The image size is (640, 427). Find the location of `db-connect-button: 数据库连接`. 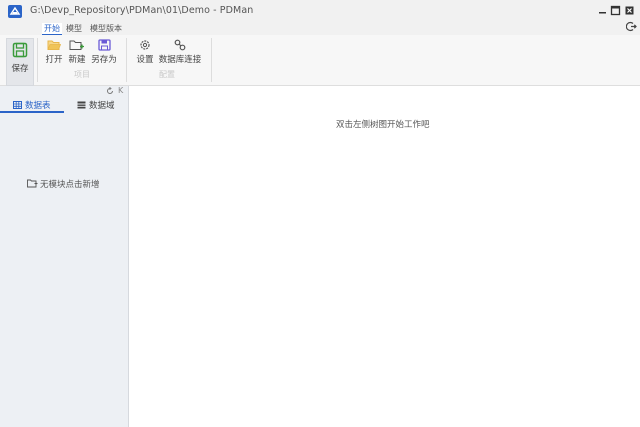

db-connect-button: 数据库连接 is located at coordinates (180, 52).